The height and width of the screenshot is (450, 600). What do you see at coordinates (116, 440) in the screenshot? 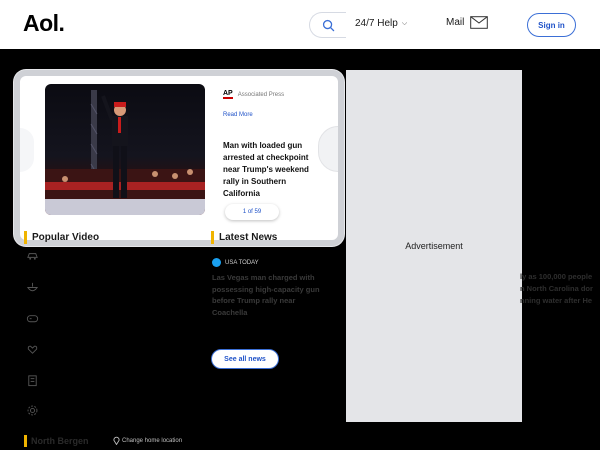
I see `map-pin-icon` at bounding box center [116, 440].